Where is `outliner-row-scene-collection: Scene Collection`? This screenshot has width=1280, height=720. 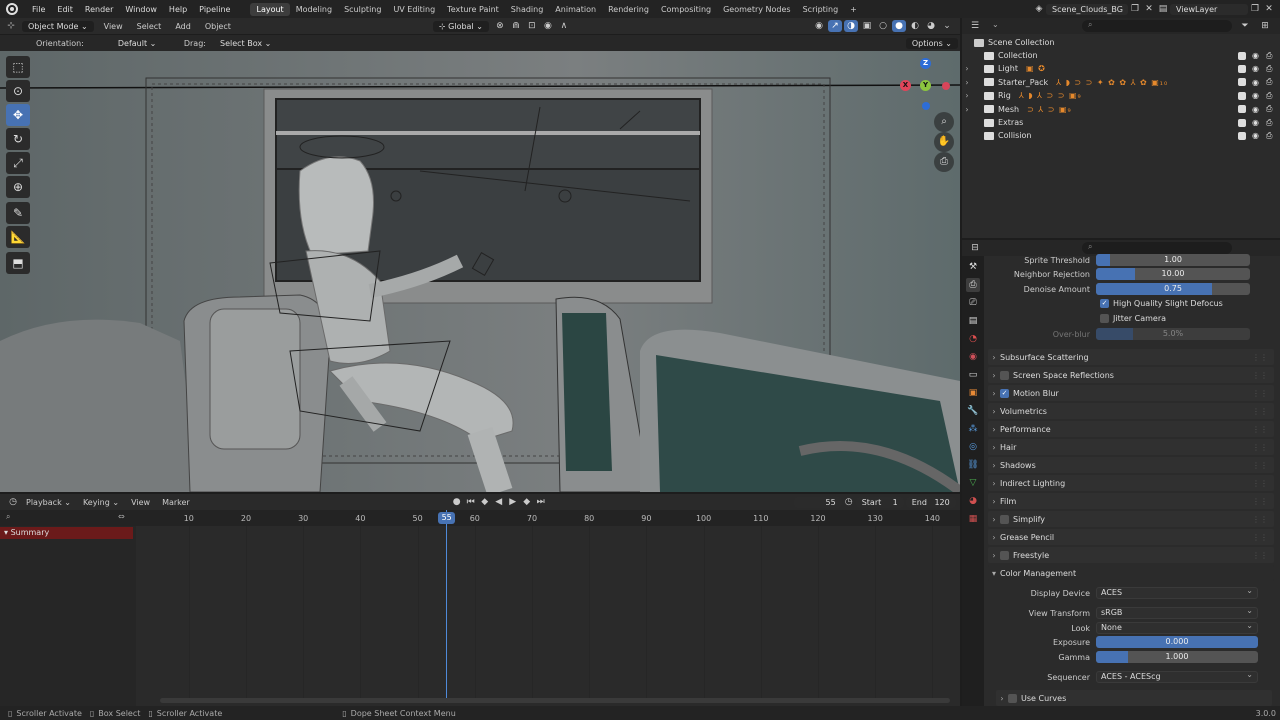
outliner-row-scene-collection: Scene Collection is located at coordinates (1121, 42).